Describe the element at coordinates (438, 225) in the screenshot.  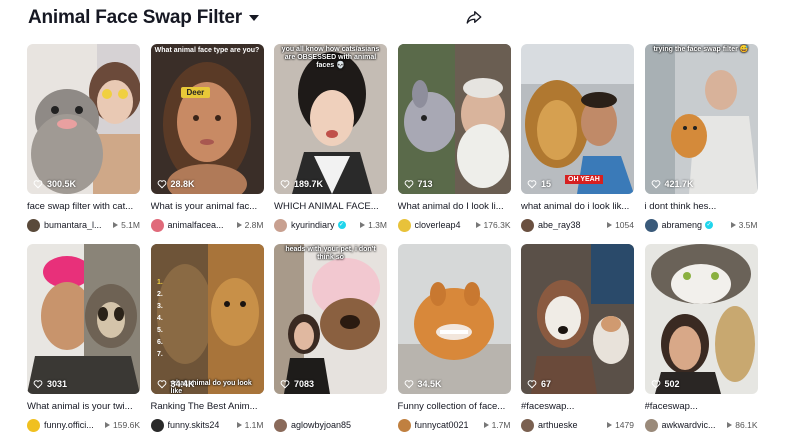
I see `username: cloverleap4` at that location.